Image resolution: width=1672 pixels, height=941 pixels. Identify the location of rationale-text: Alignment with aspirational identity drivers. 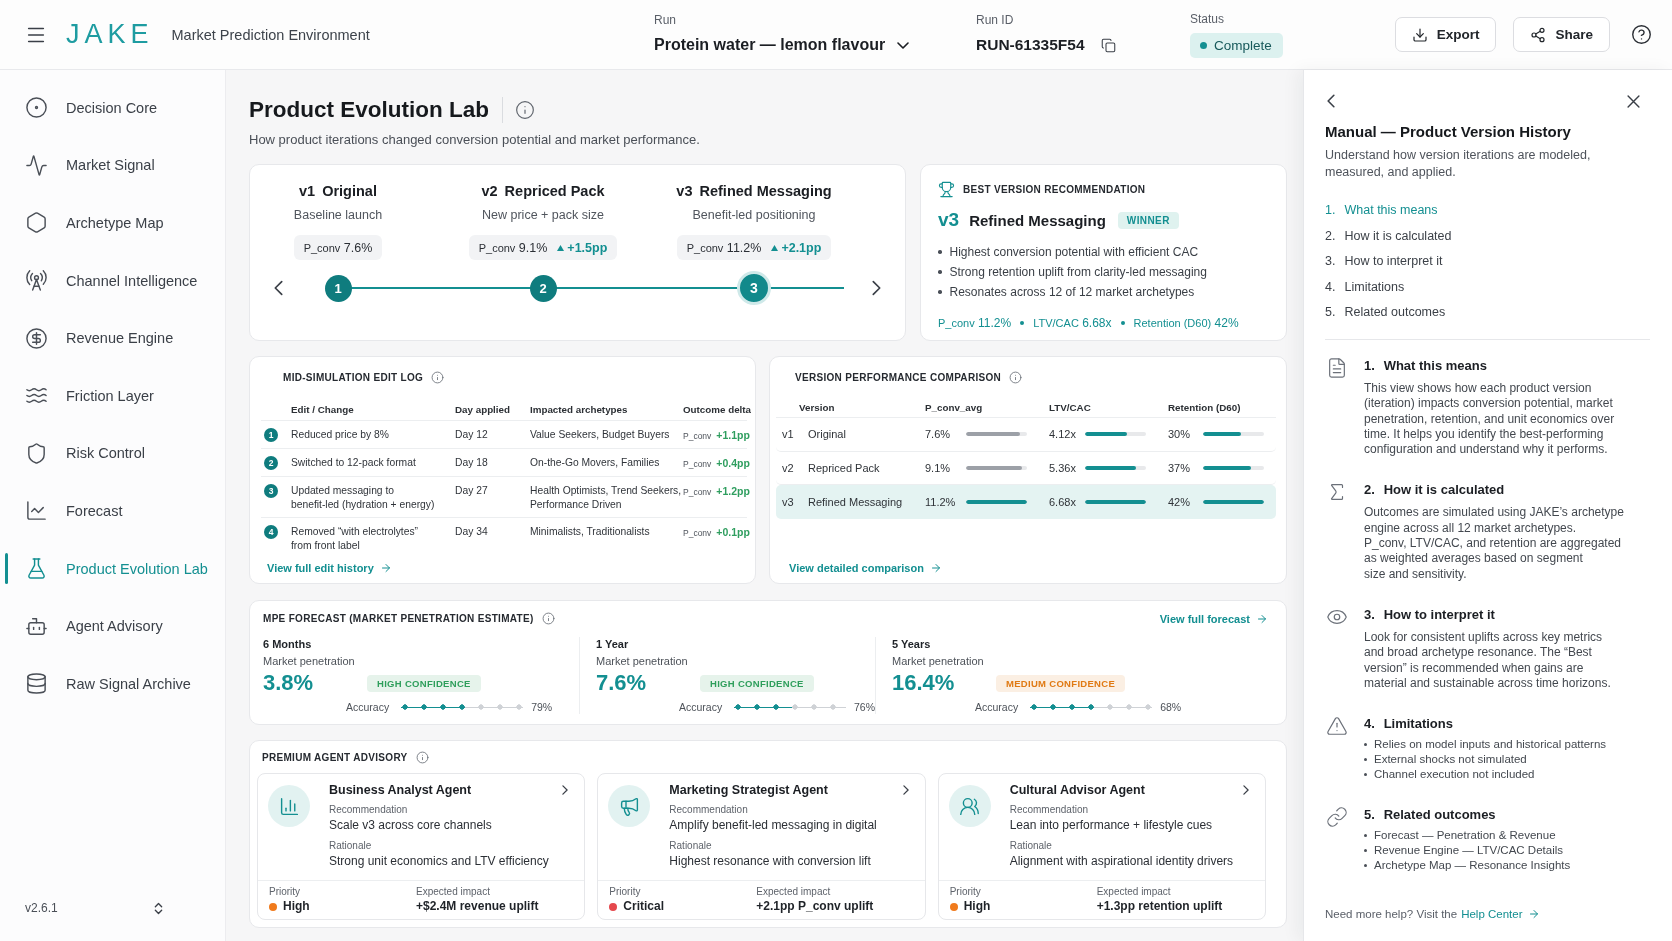
(1122, 861).